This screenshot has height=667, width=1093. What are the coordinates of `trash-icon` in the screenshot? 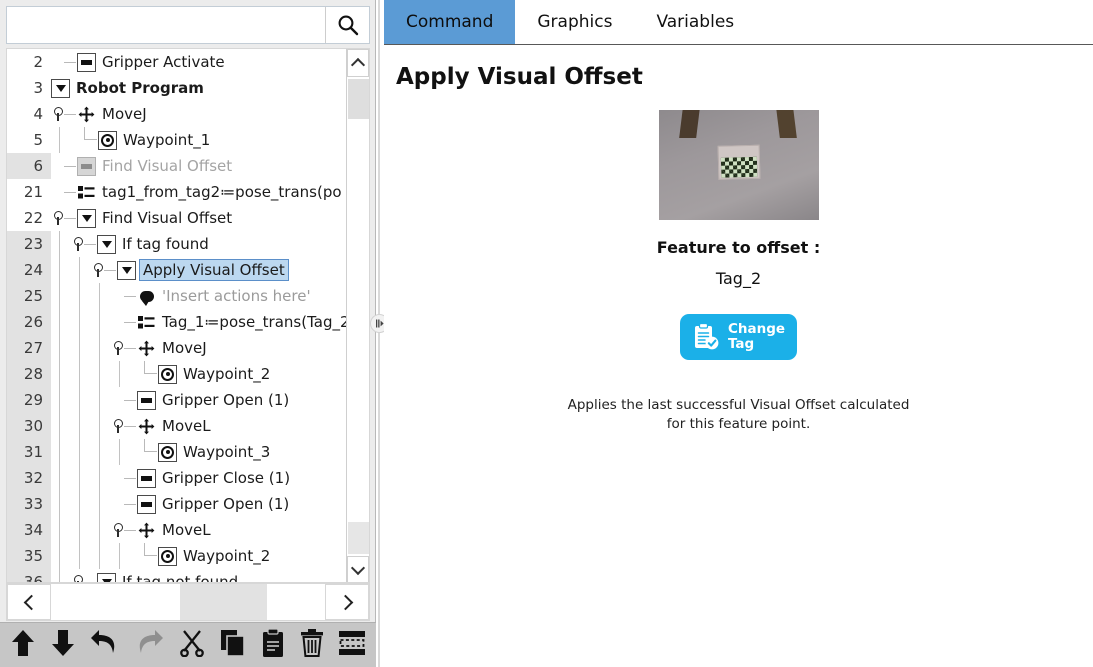 It's located at (312, 645).